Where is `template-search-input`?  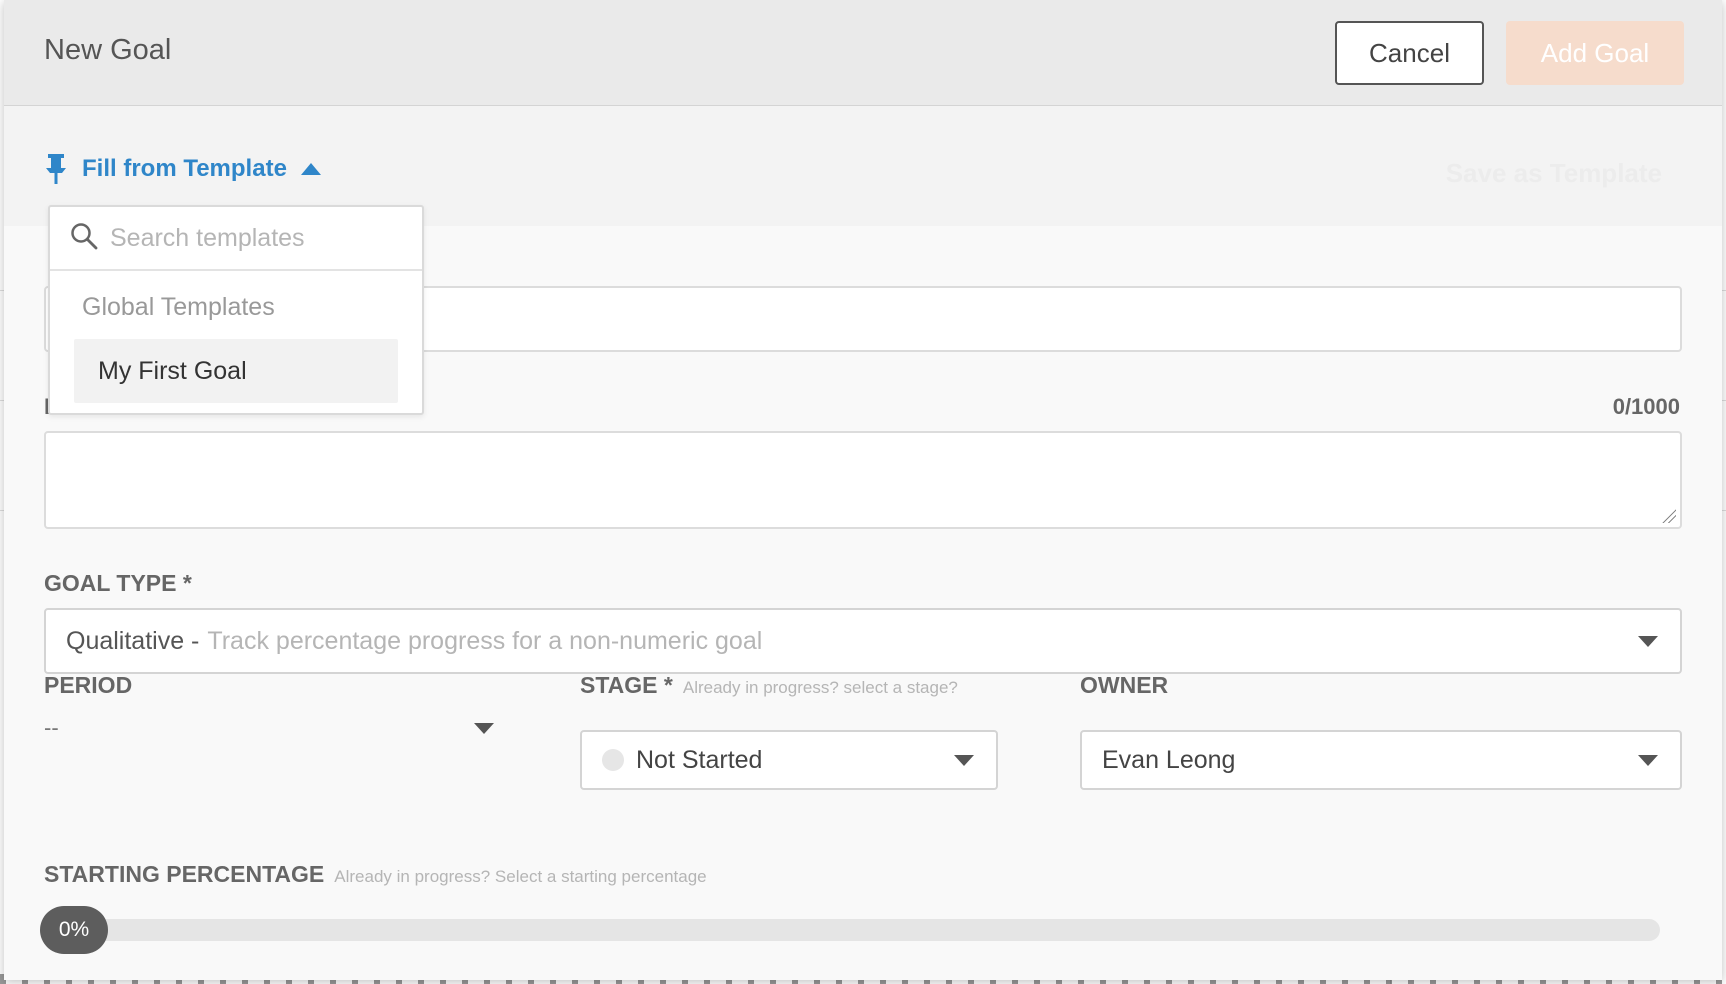 template-search-input is located at coordinates (250, 238).